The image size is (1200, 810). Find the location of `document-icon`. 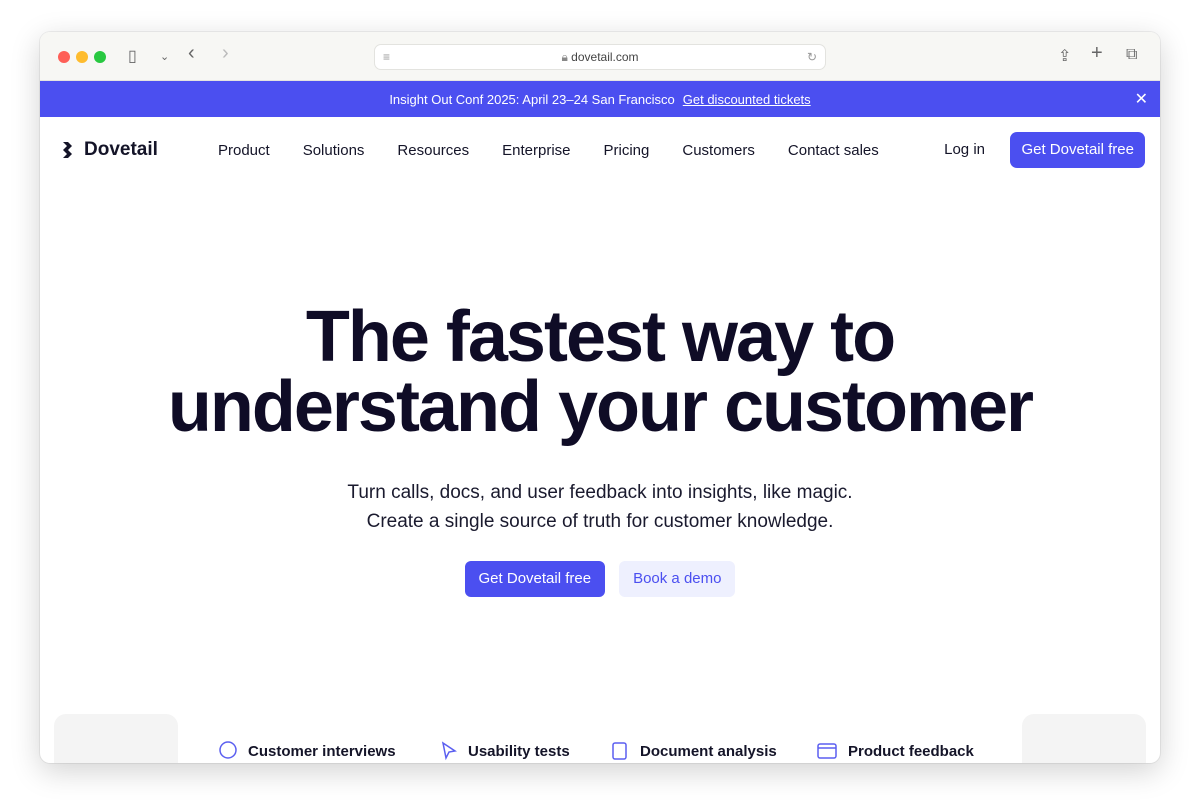

document-icon is located at coordinates (619, 751).